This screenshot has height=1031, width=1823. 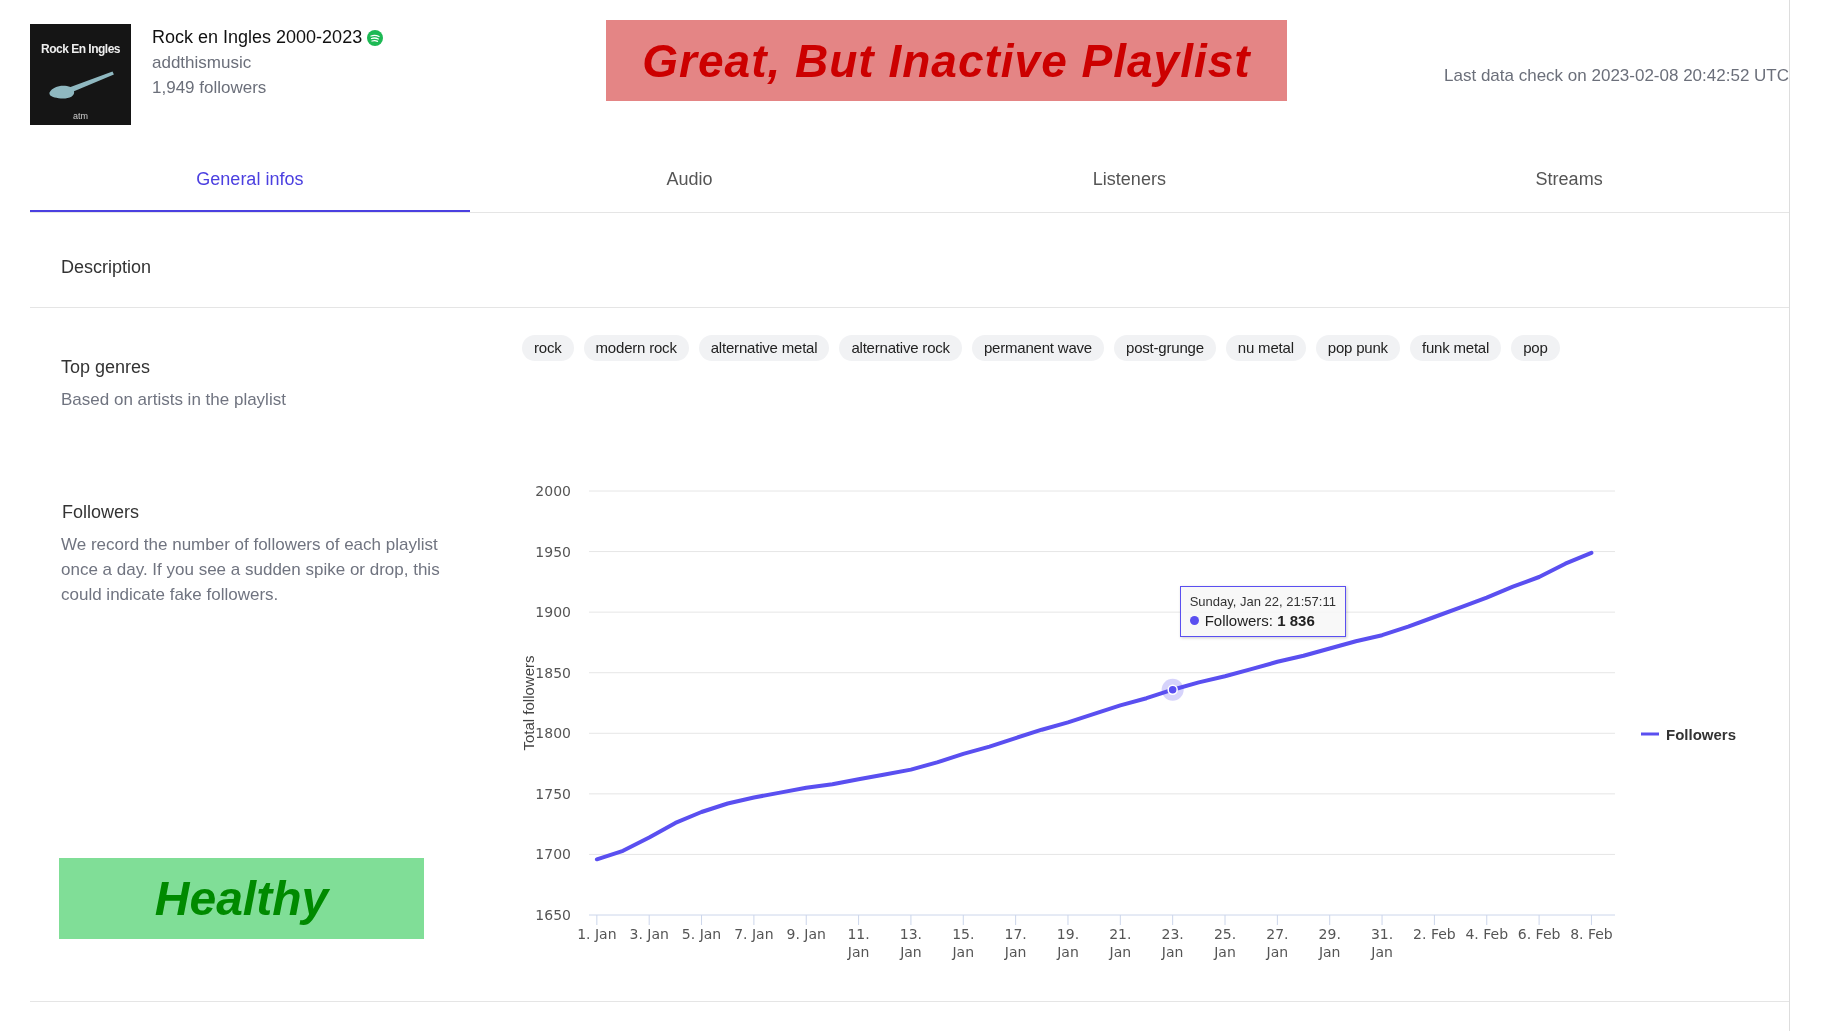 I want to click on y-tick-label: 1800, so click(x=553, y=733).